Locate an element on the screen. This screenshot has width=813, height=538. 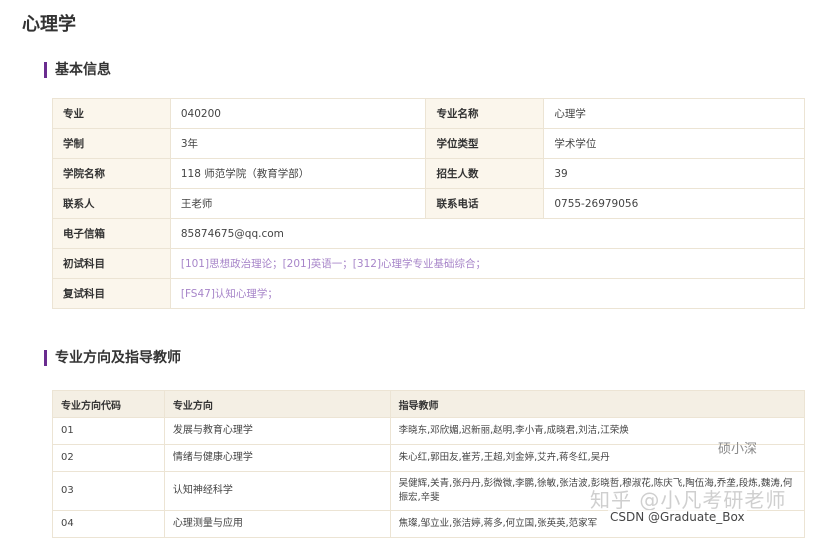
direction-name: 认知神经科学 is located at coordinates (277, 491).